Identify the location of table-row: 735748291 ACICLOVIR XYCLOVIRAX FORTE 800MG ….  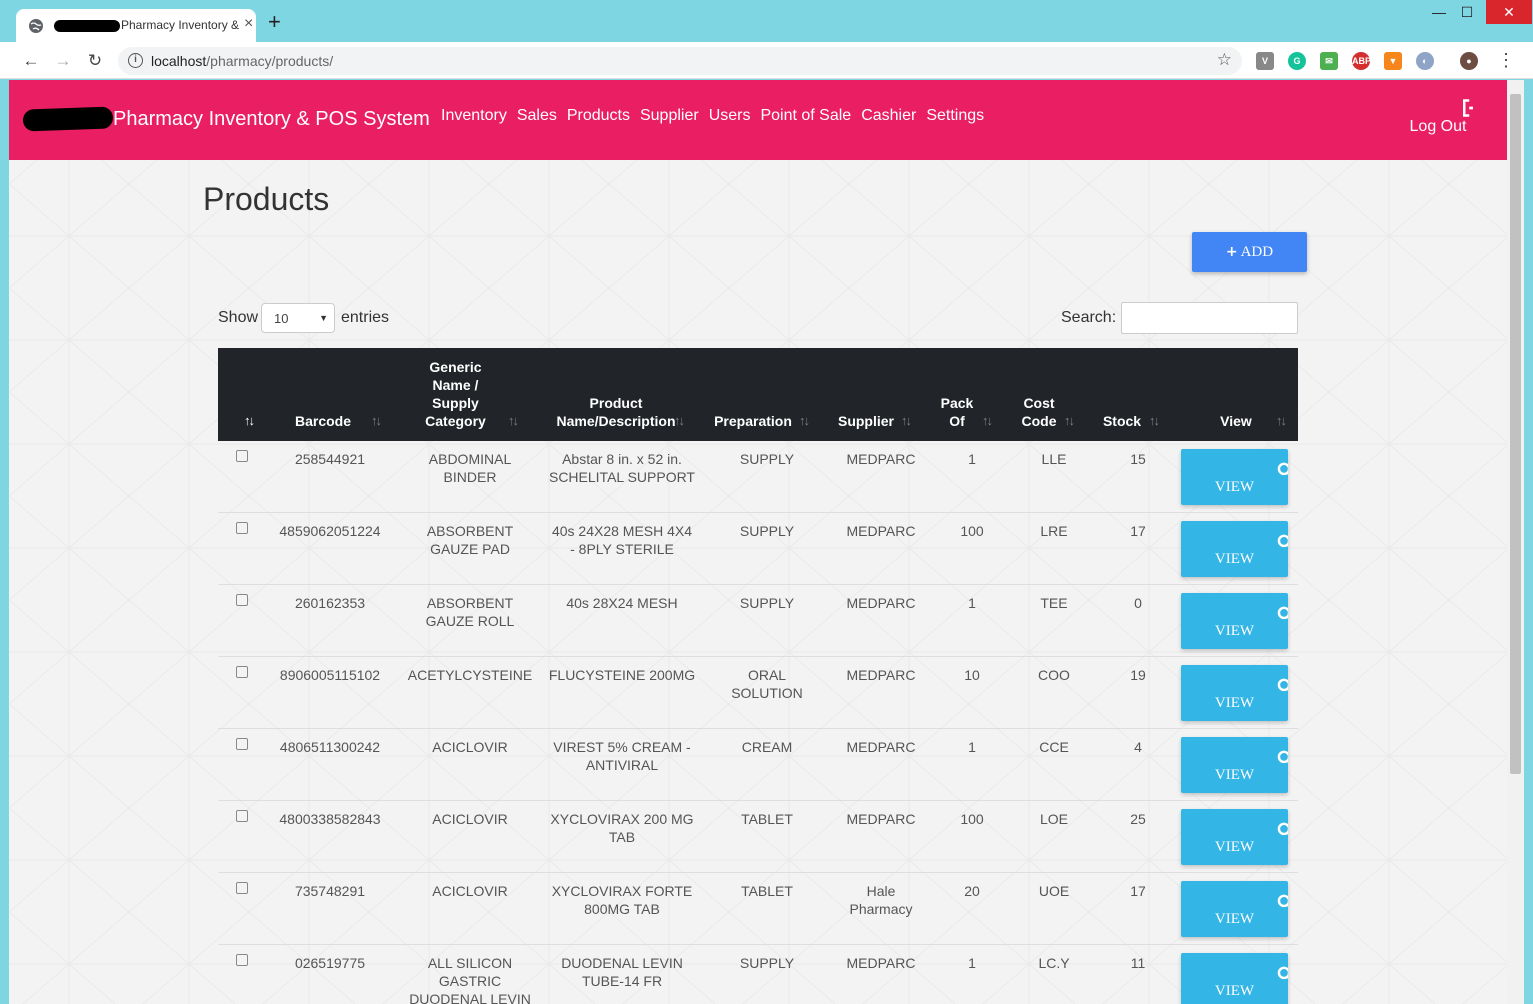
(758, 909).